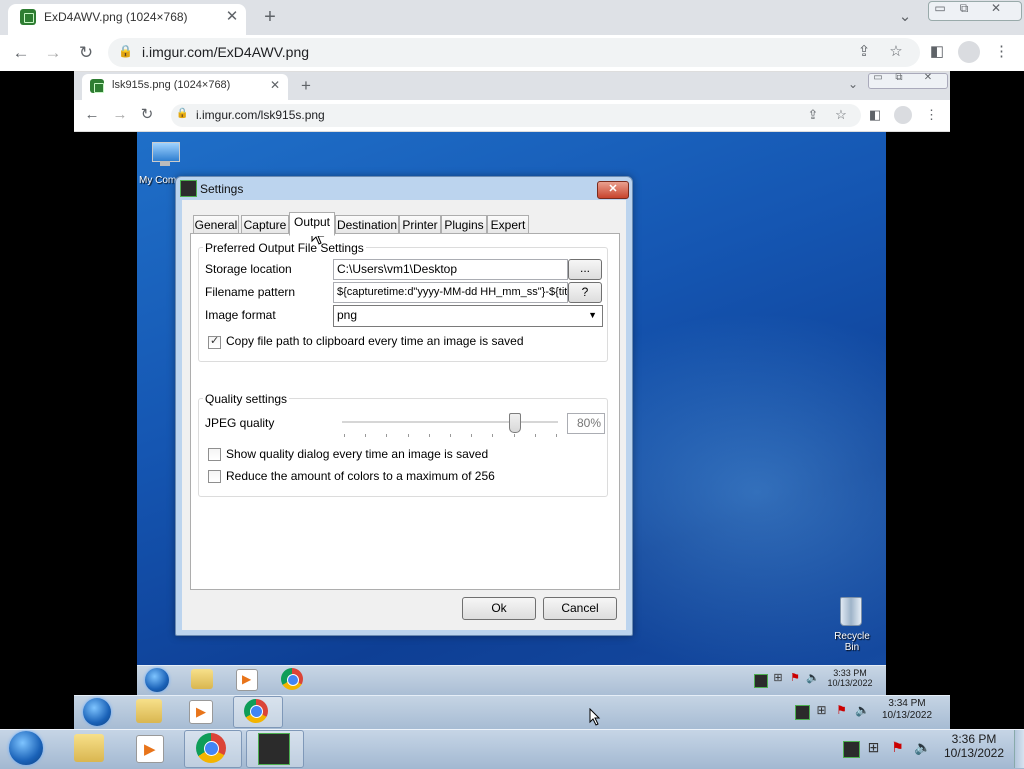 The height and width of the screenshot is (769, 1024). I want to click on inner-tab-search-icon: ⌄, so click(853, 84).